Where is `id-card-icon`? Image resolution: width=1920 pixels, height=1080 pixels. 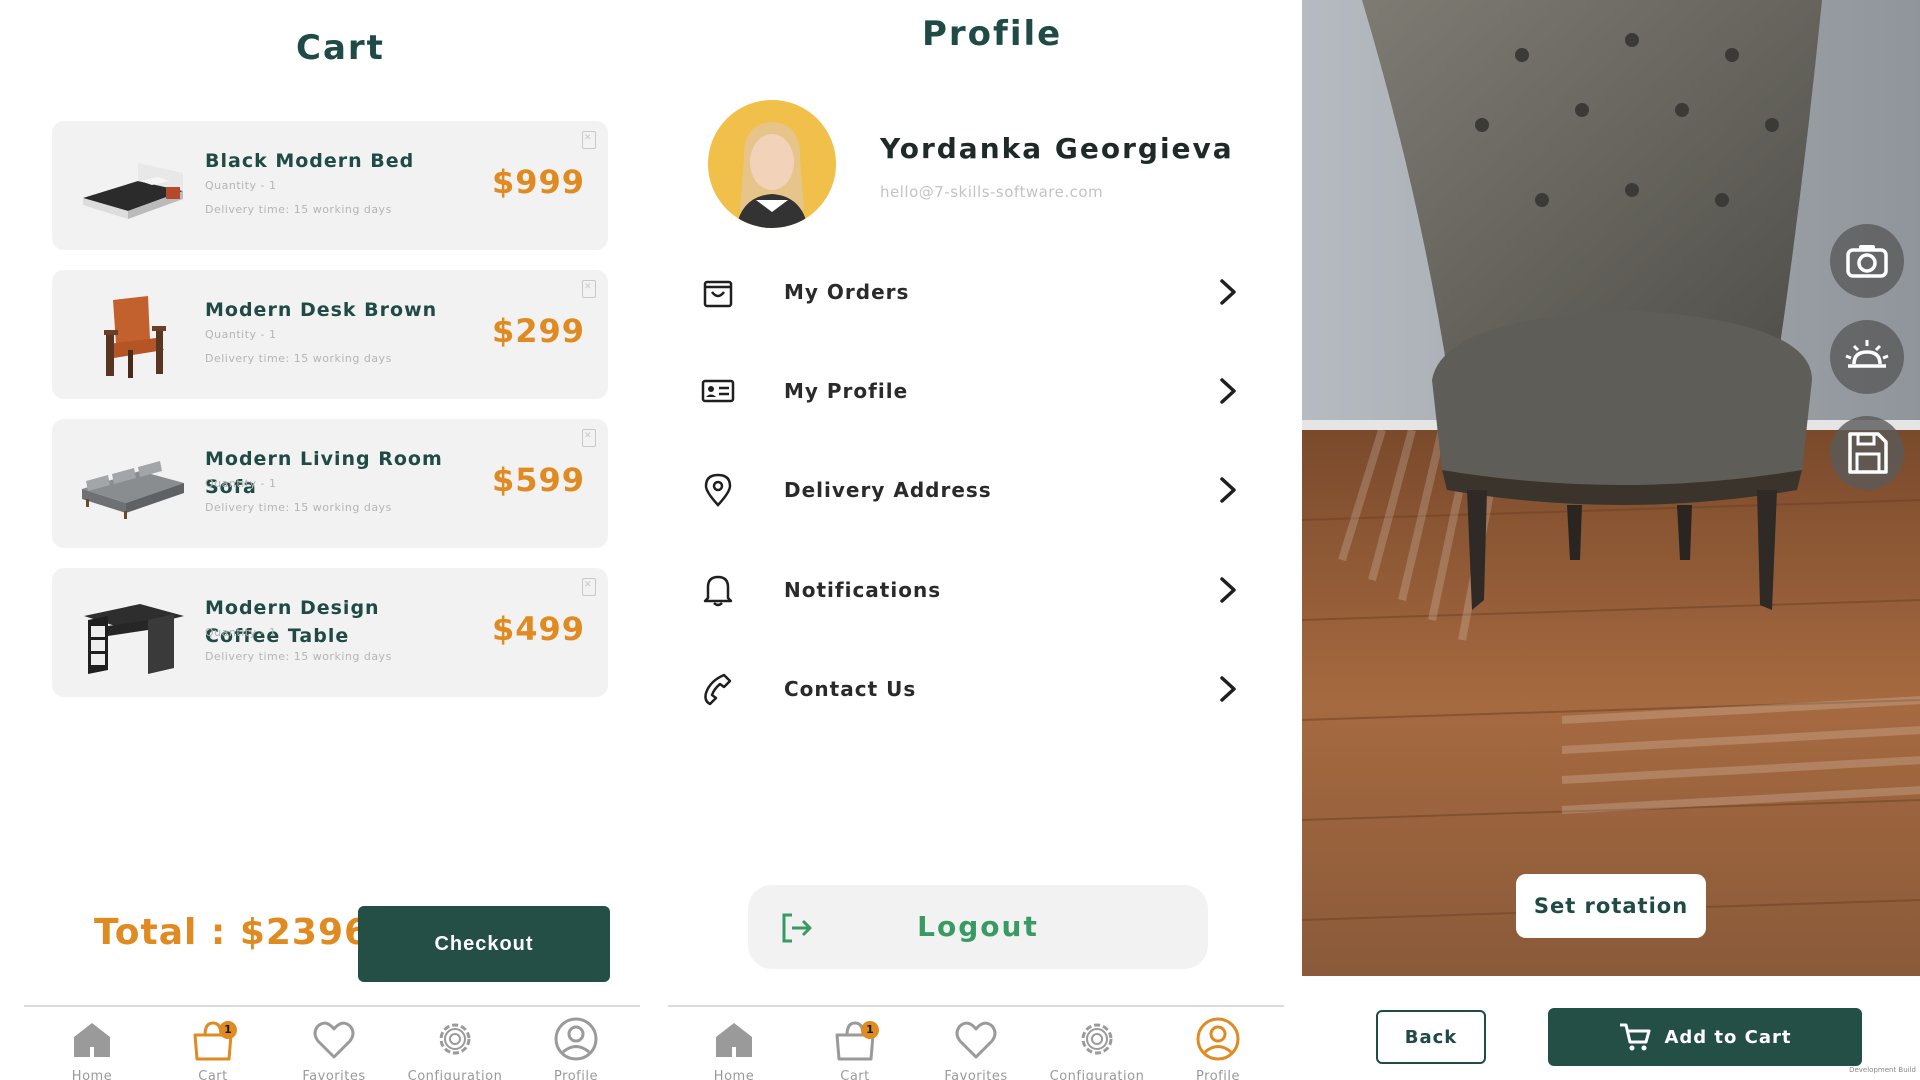
id-card-icon is located at coordinates (718, 391).